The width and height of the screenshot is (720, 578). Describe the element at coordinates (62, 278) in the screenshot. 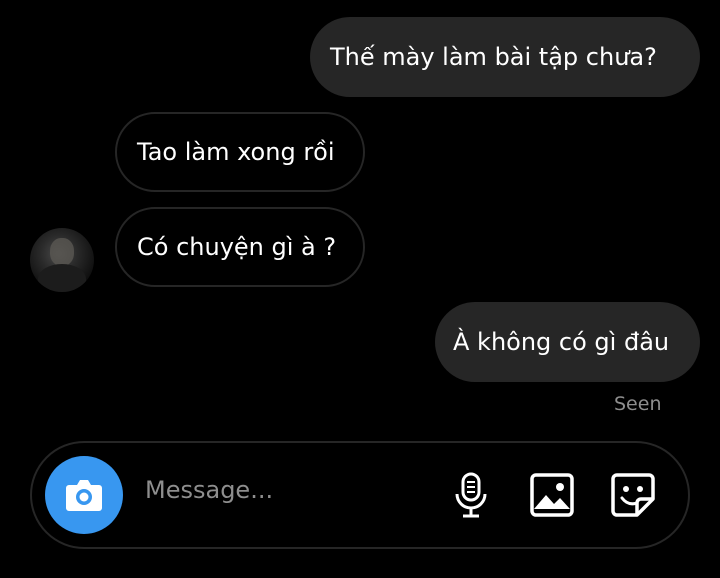

I see `avatar-body` at that location.